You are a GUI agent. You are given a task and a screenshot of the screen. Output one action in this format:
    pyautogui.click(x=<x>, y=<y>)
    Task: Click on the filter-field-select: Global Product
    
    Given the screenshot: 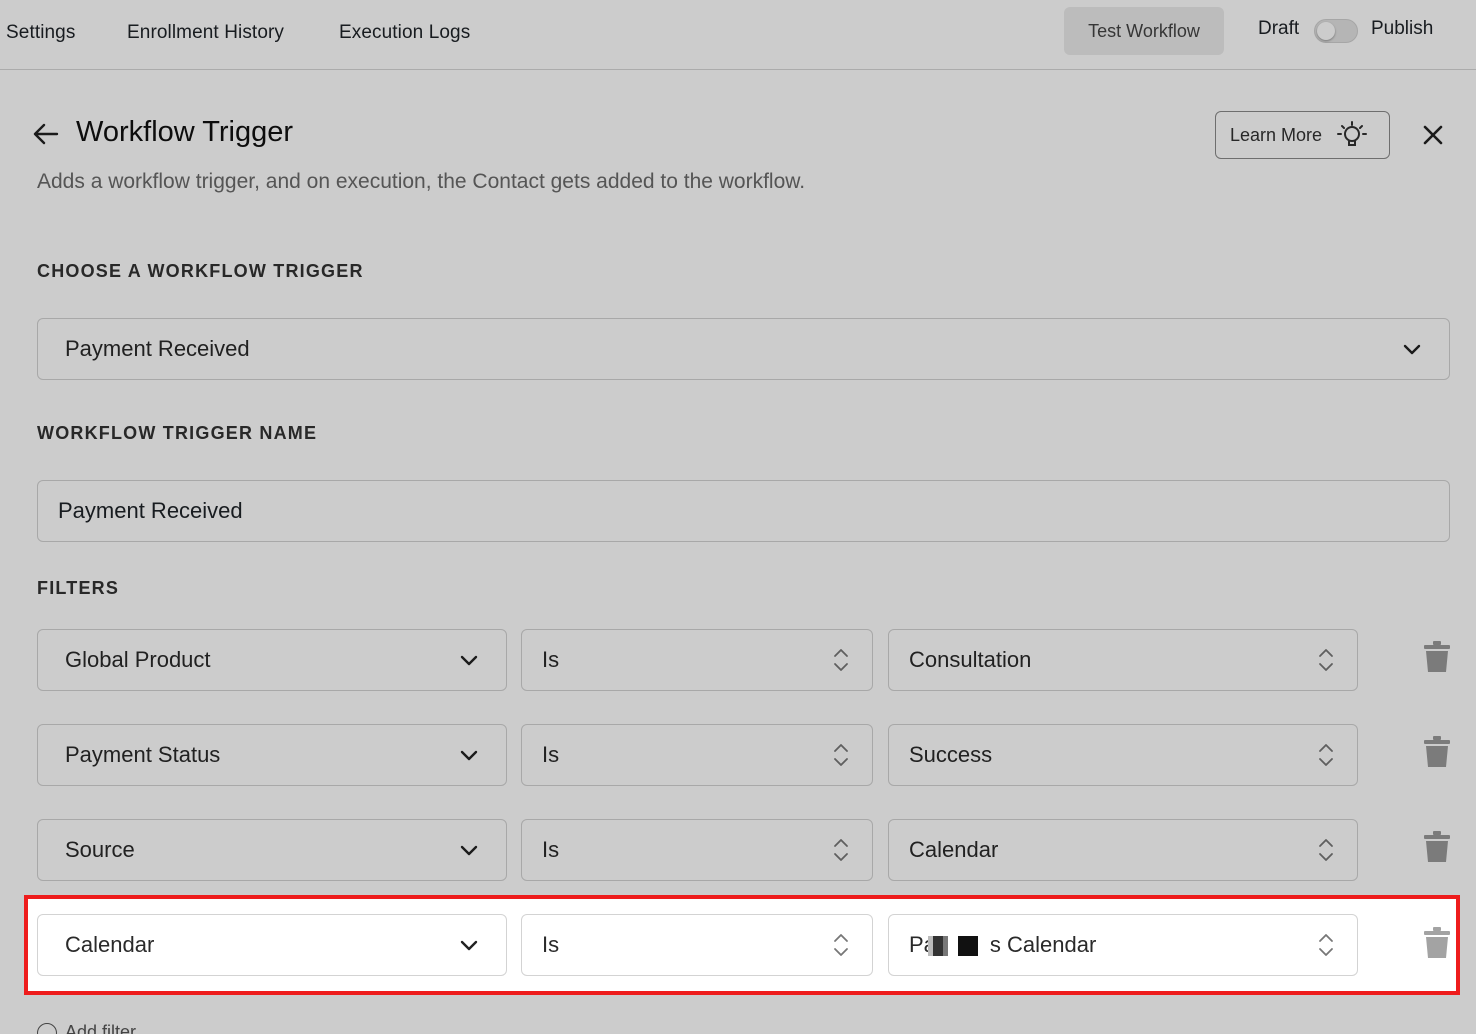 What is the action you would take?
    pyautogui.click(x=272, y=660)
    